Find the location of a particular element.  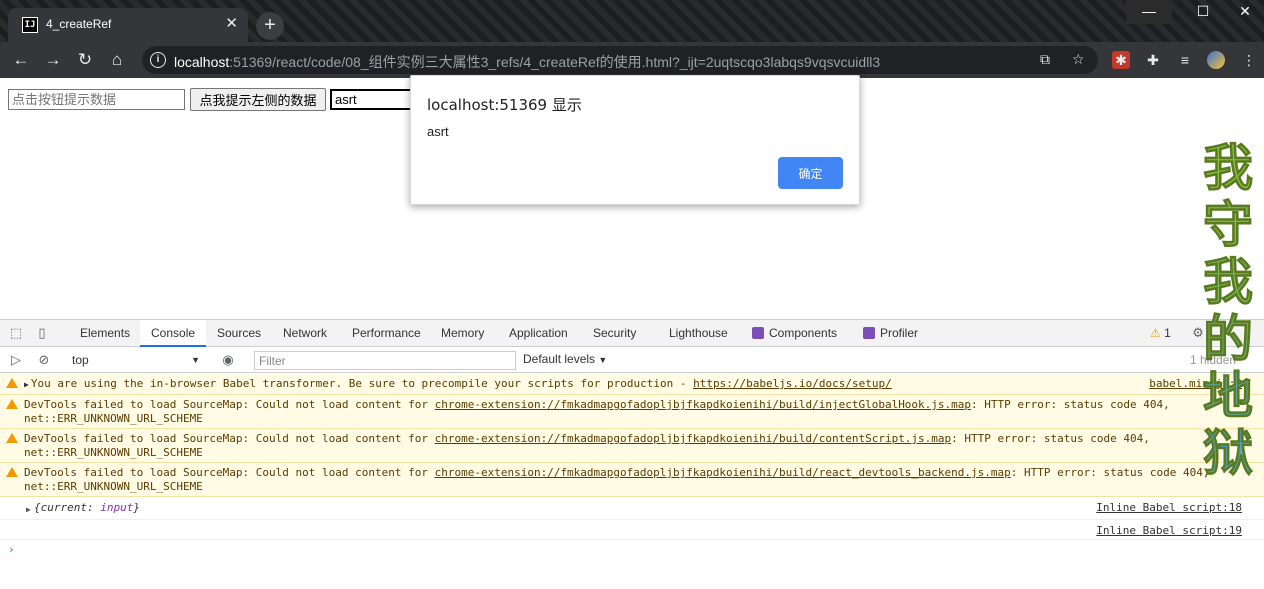

tab-console: Console is located at coordinates (173, 333).